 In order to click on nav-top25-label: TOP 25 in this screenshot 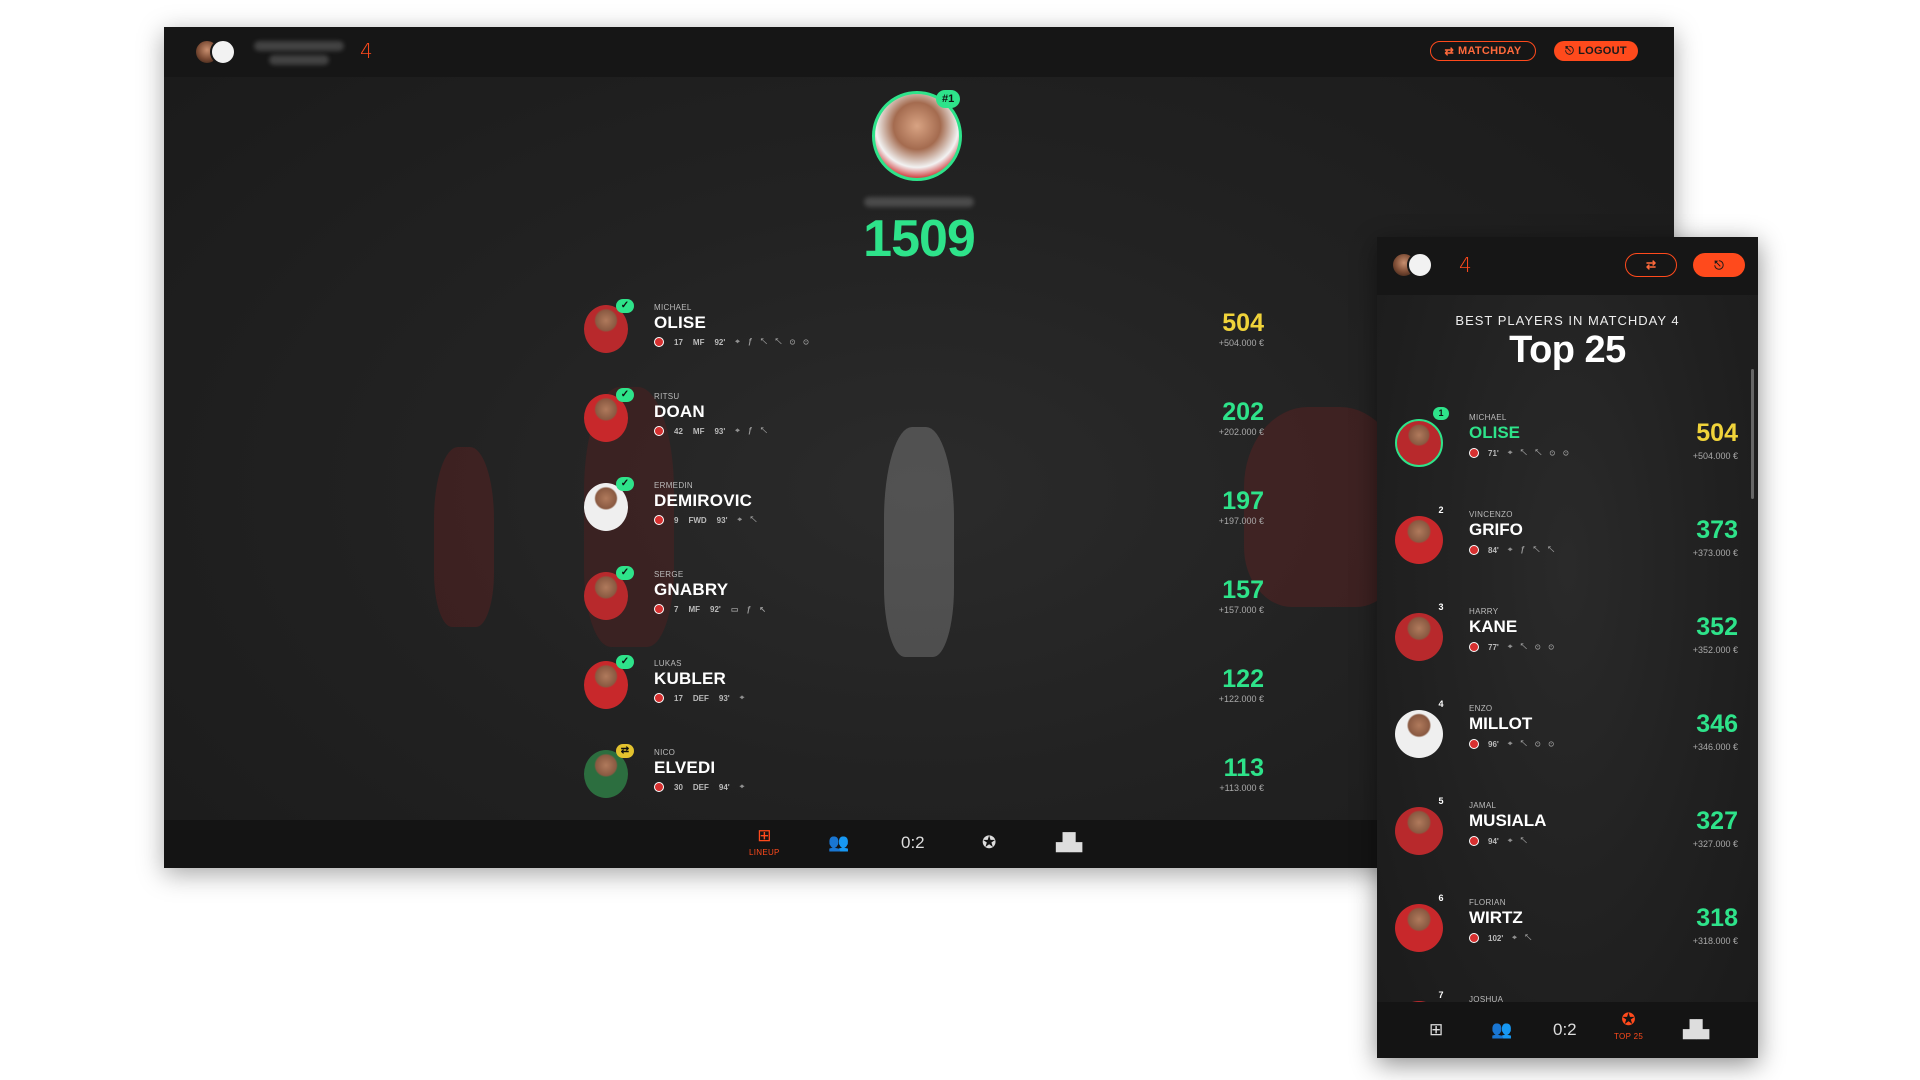, I will do `click(1629, 1036)`.